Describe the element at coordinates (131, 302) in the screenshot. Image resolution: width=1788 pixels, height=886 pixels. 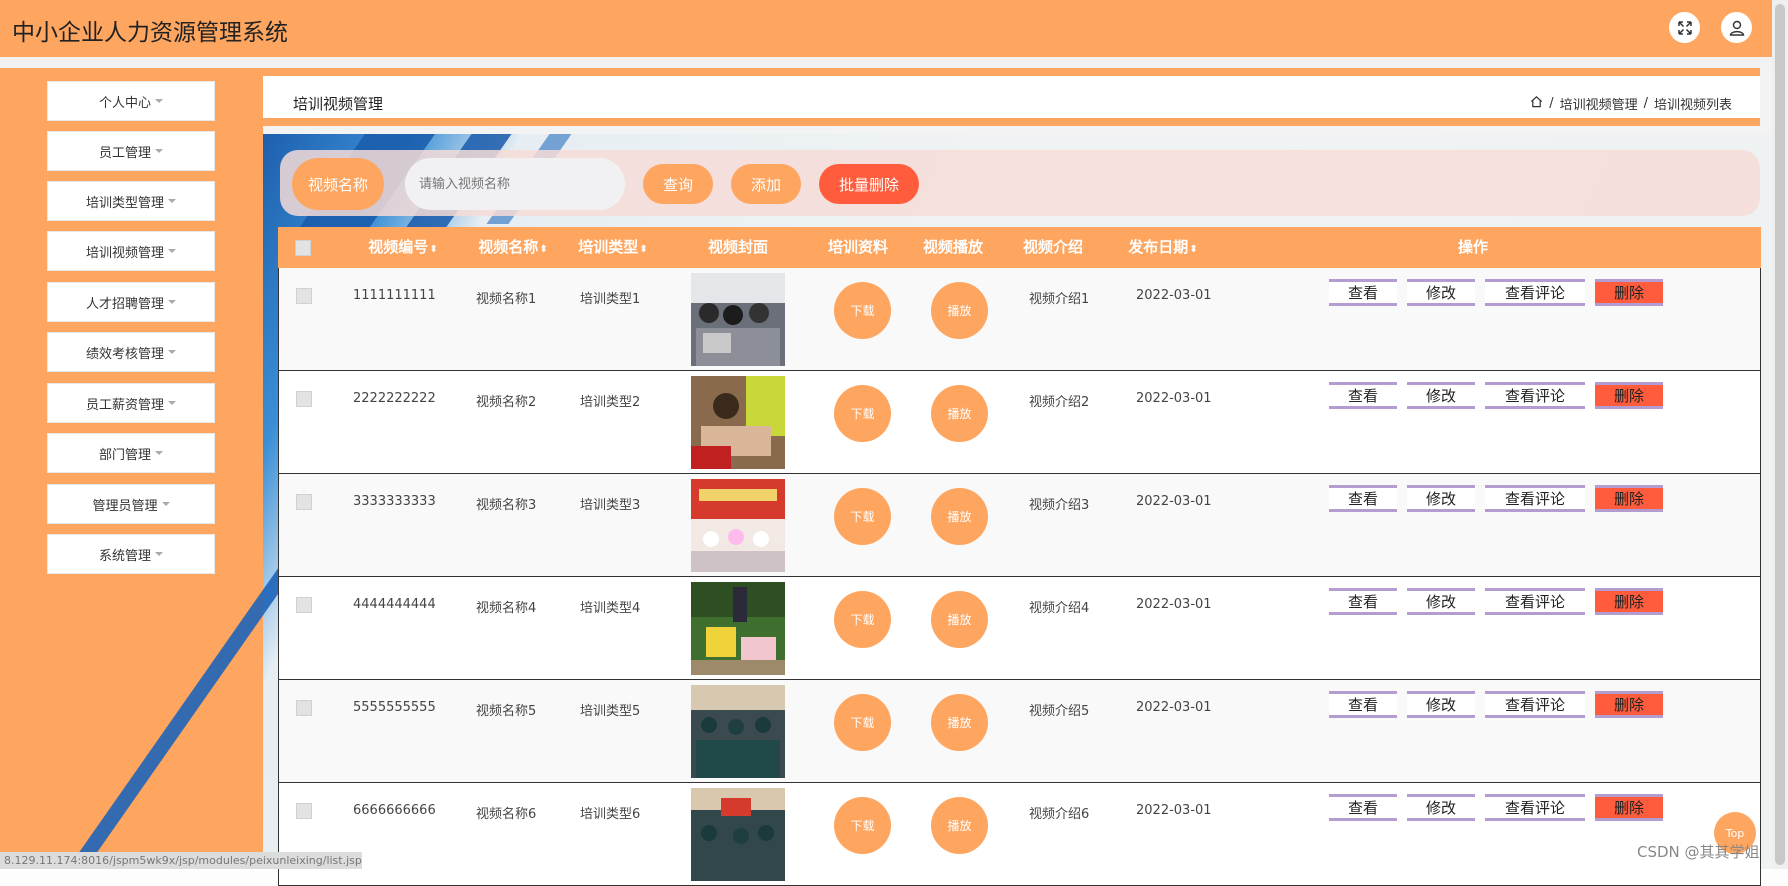
I see `sidebar-item-recruitment: 人才招聘管理` at that location.